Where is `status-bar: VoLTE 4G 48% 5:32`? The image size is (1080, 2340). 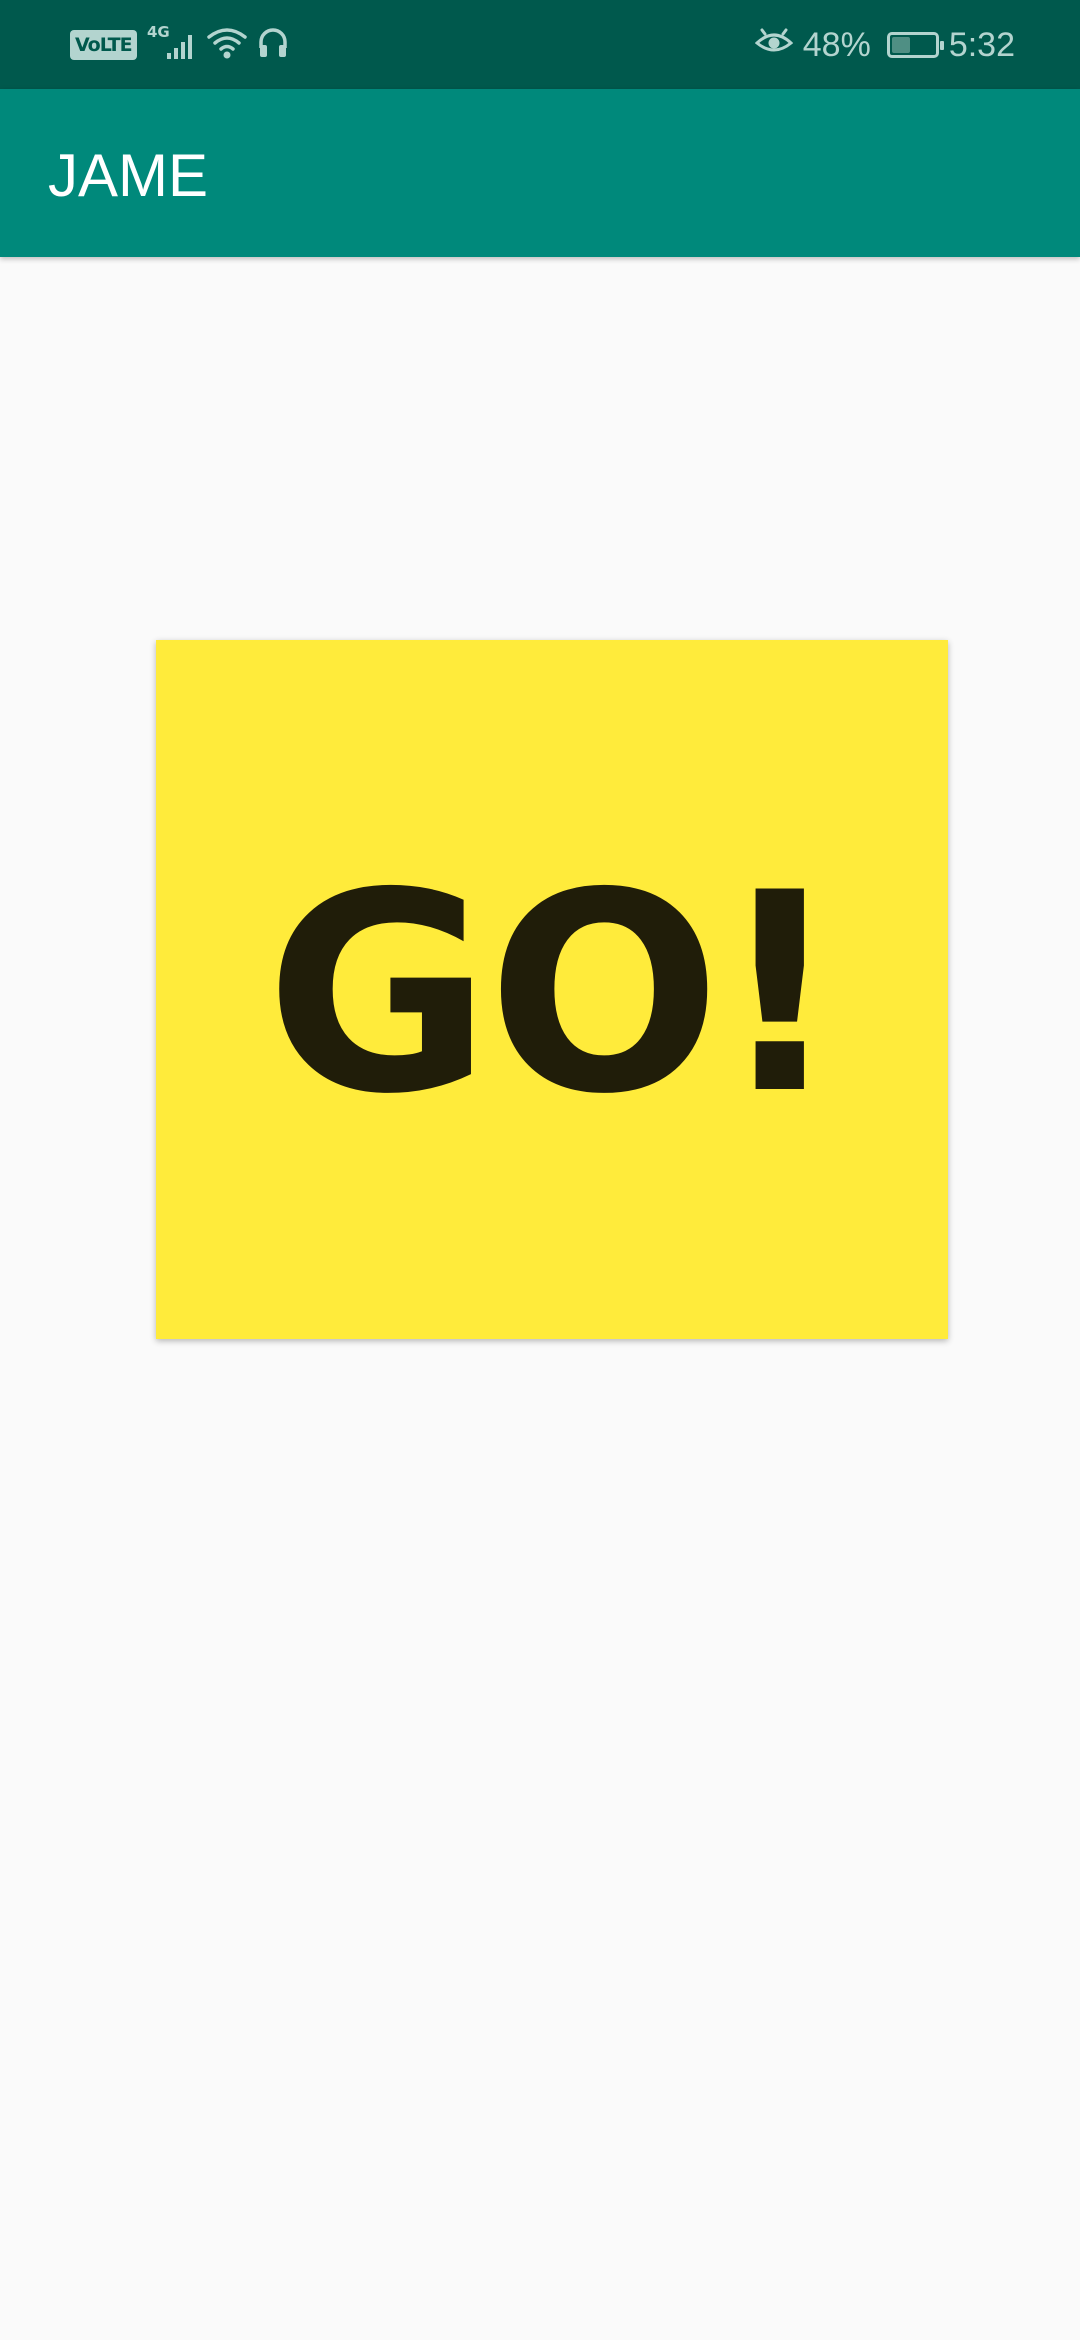
status-bar: VoLTE 4G 48% 5:32 is located at coordinates (540, 44).